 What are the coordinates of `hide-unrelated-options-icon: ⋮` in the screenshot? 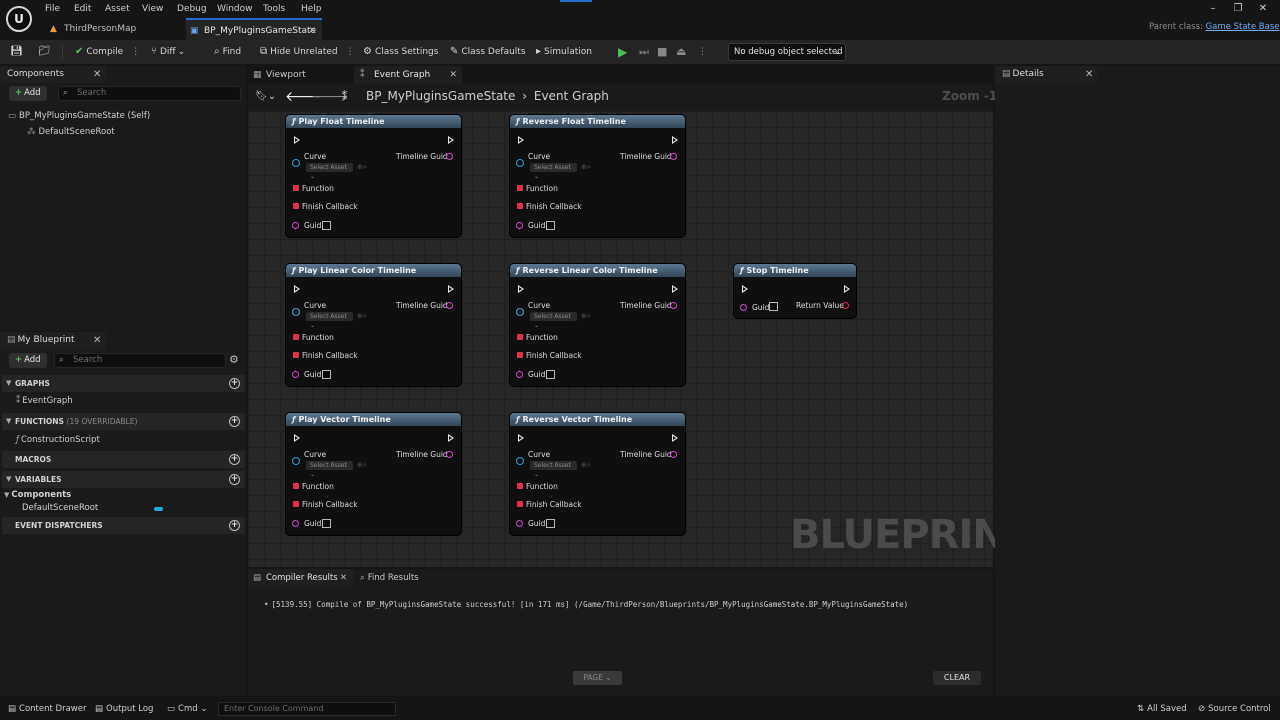 It's located at (350, 52).